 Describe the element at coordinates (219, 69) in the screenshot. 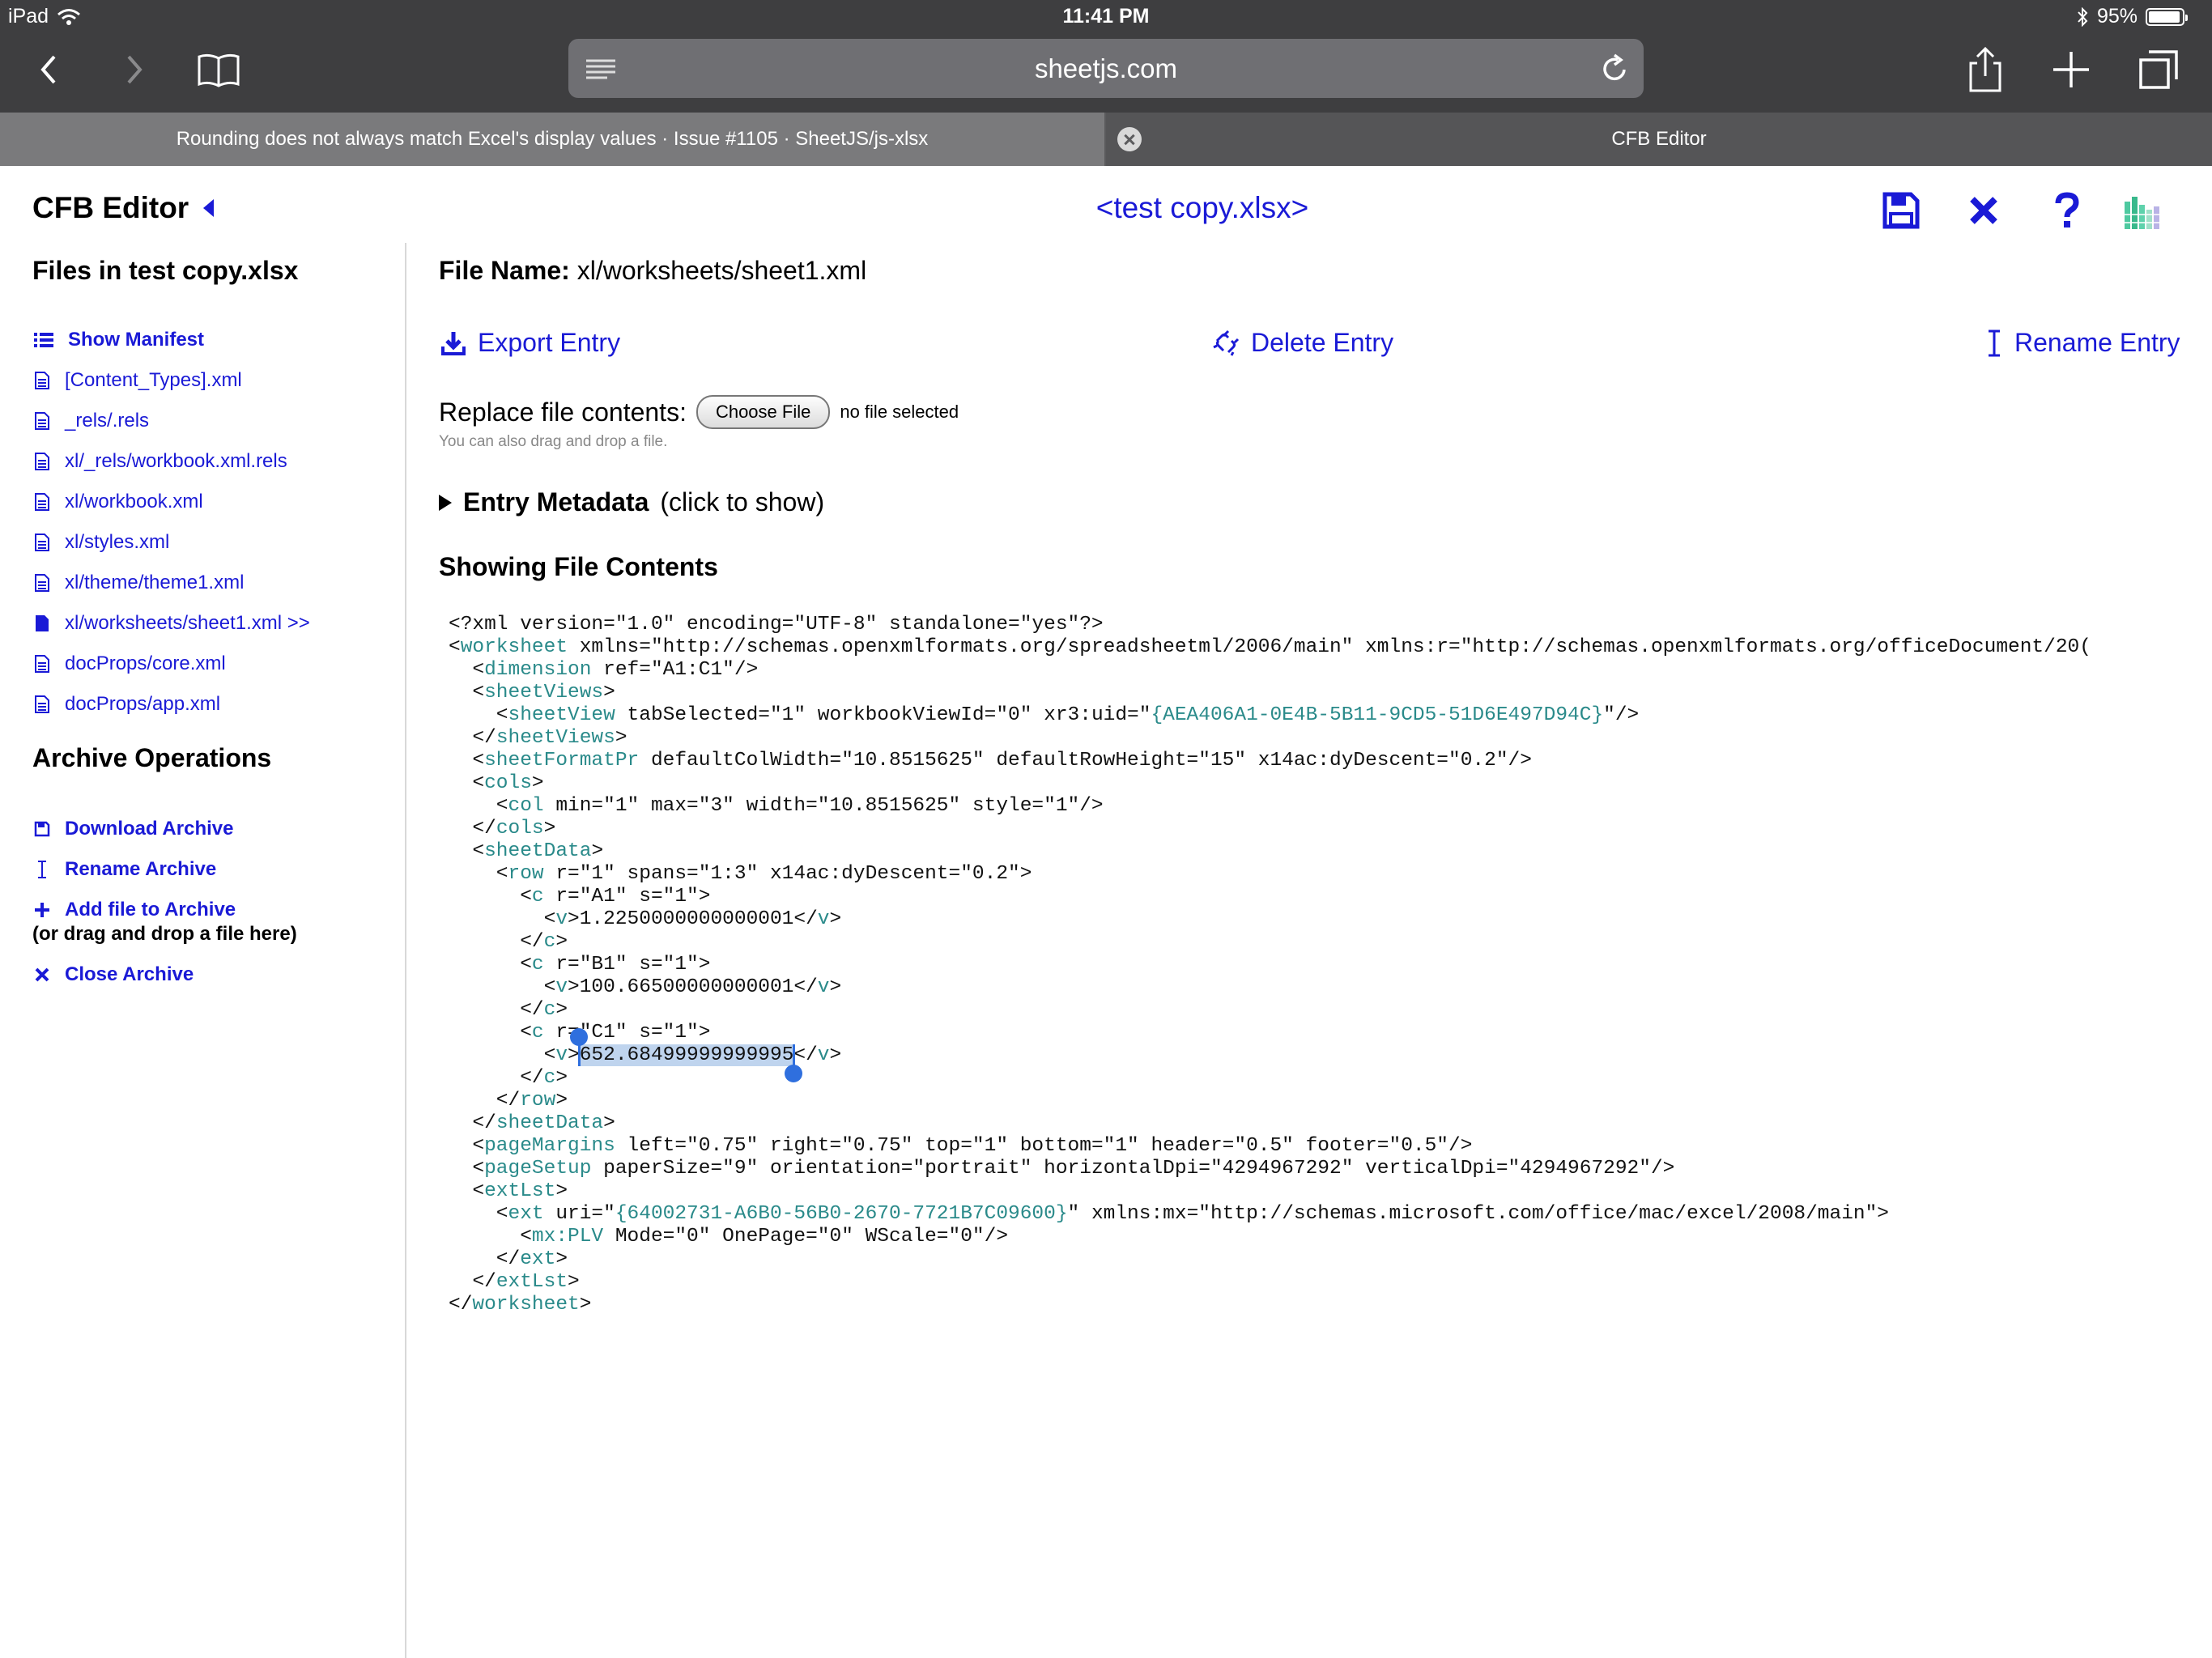

I see `bookmarks-button` at that location.